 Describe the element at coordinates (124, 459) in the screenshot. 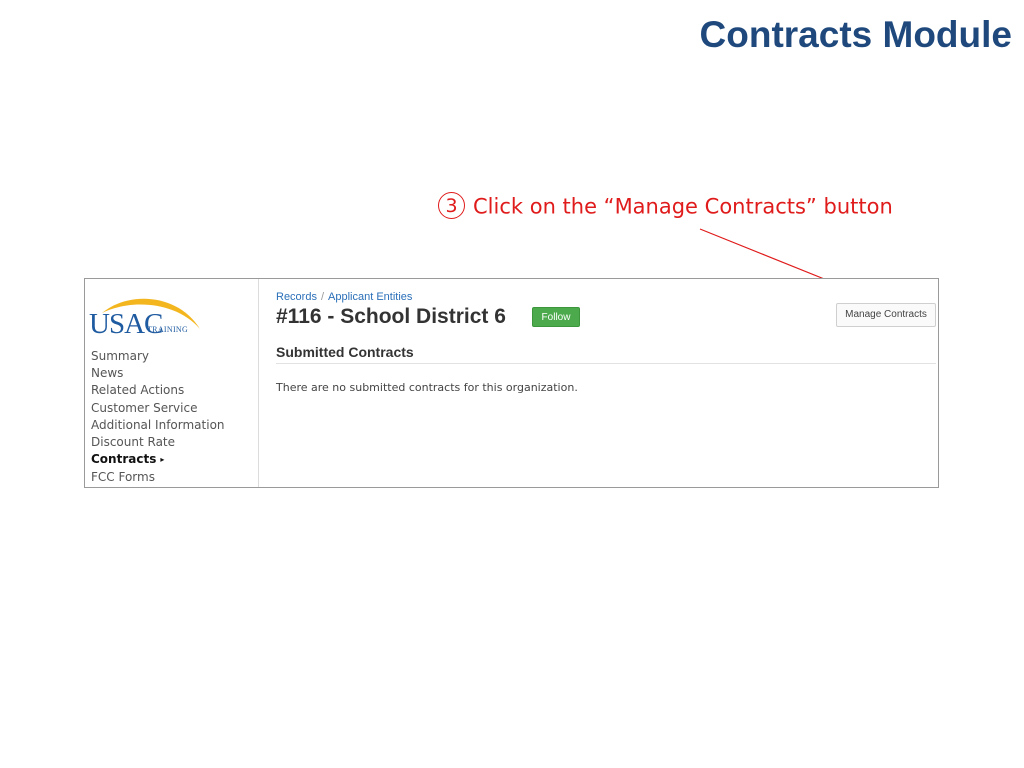

I see `sidebar-item-contracts-label: Contracts` at that location.